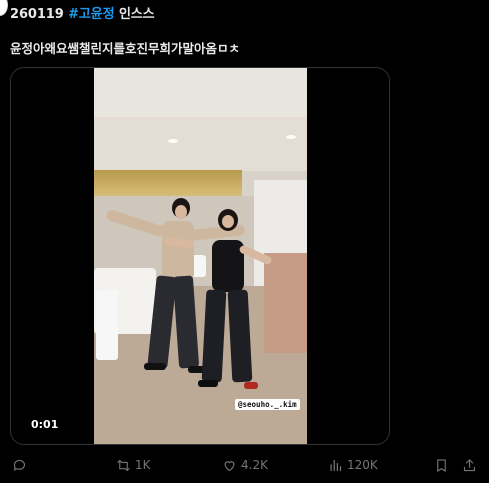  What do you see at coordinates (123, 465) in the screenshot?
I see `repost-icon` at bounding box center [123, 465].